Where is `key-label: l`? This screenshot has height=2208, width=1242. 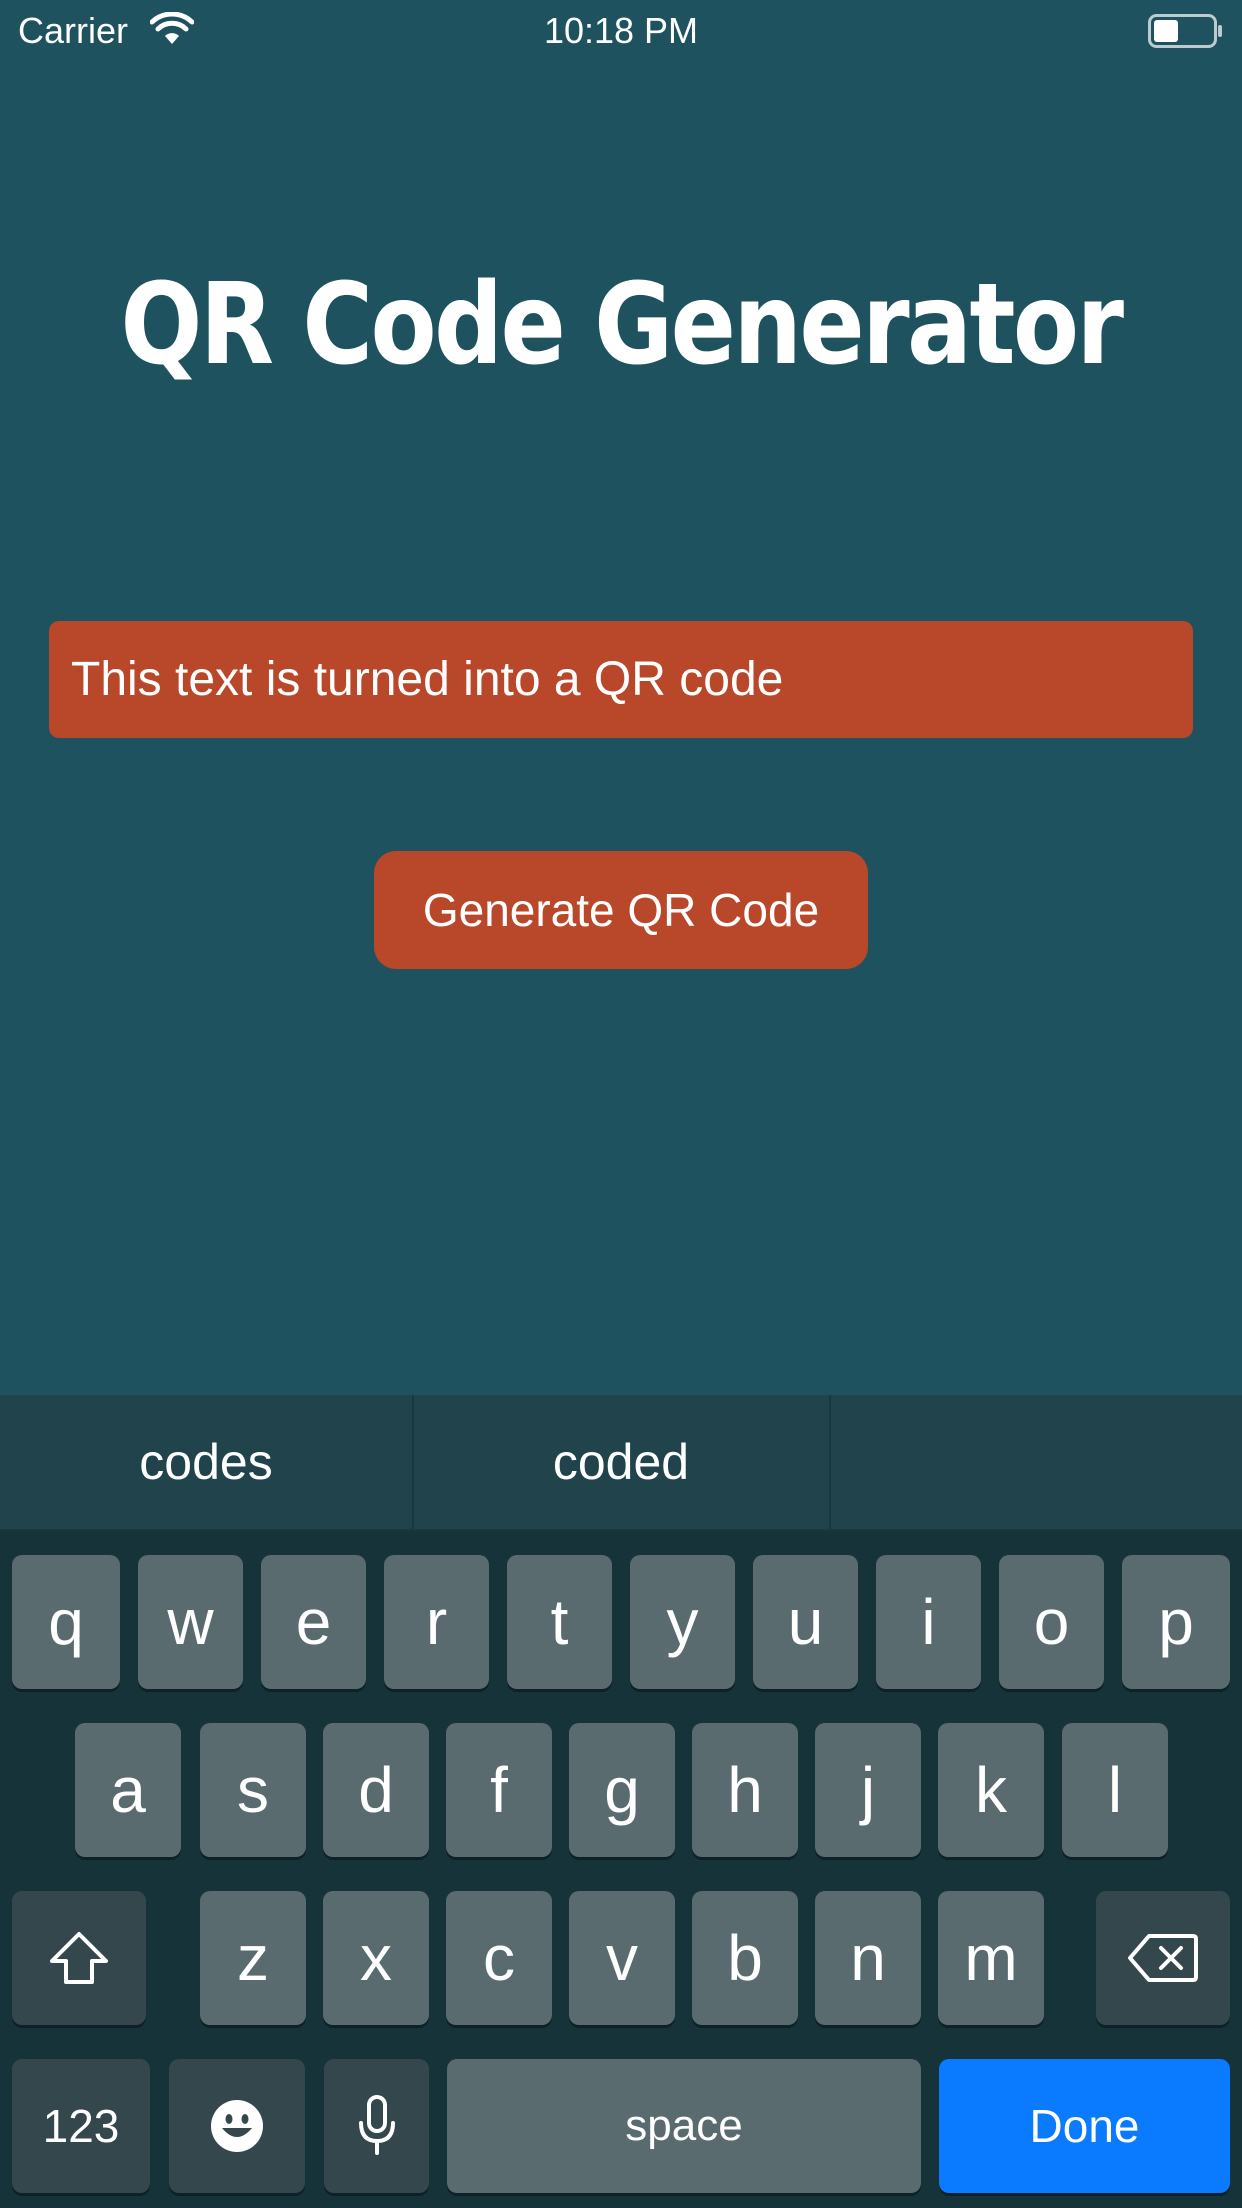
key-label: l is located at coordinates (1115, 1790).